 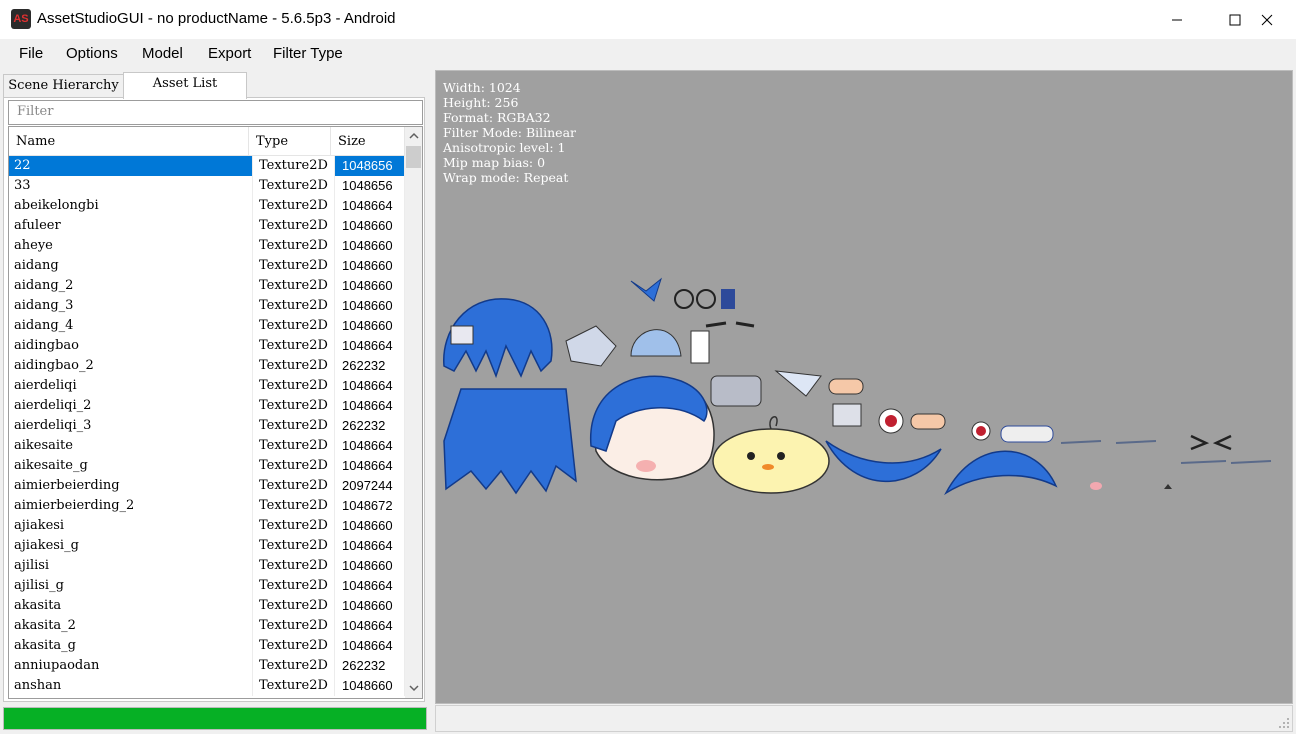 What do you see at coordinates (207, 486) in the screenshot?
I see `table-row: aimierbeierding Texture2D 2097244` at bounding box center [207, 486].